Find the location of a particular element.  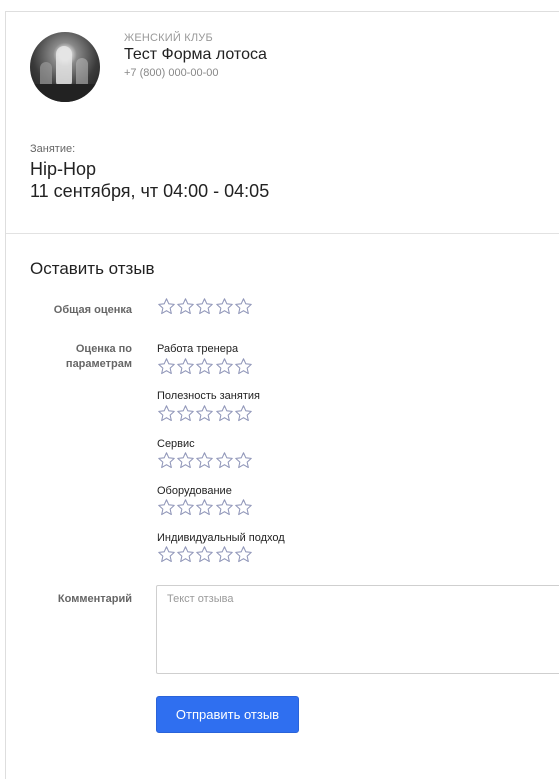

param-label-usefulness: Полезность занятия is located at coordinates (208, 396).